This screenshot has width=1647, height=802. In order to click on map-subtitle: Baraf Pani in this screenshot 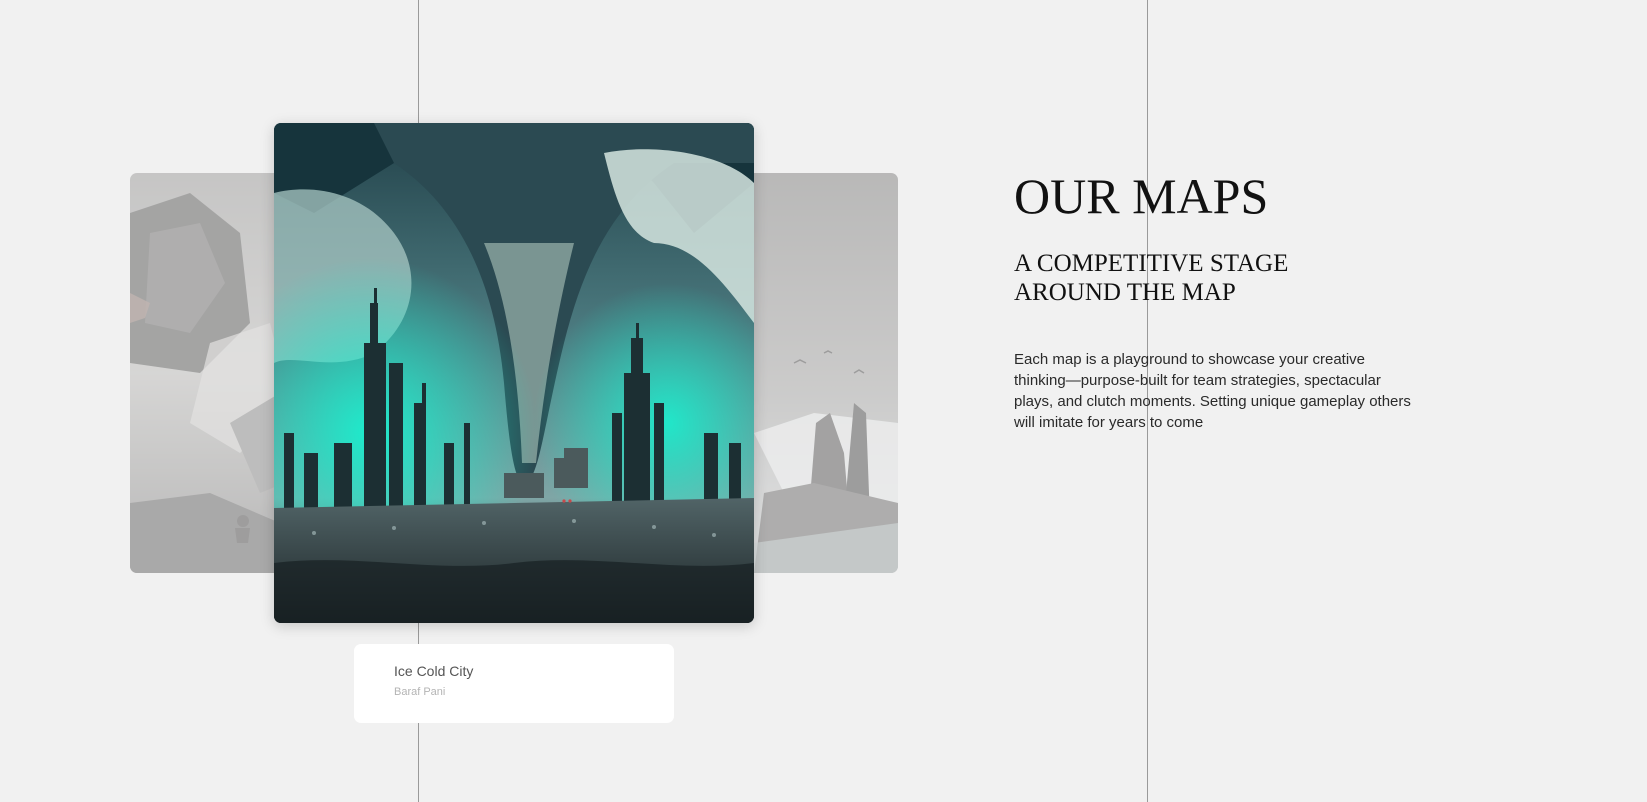, I will do `click(420, 692)`.